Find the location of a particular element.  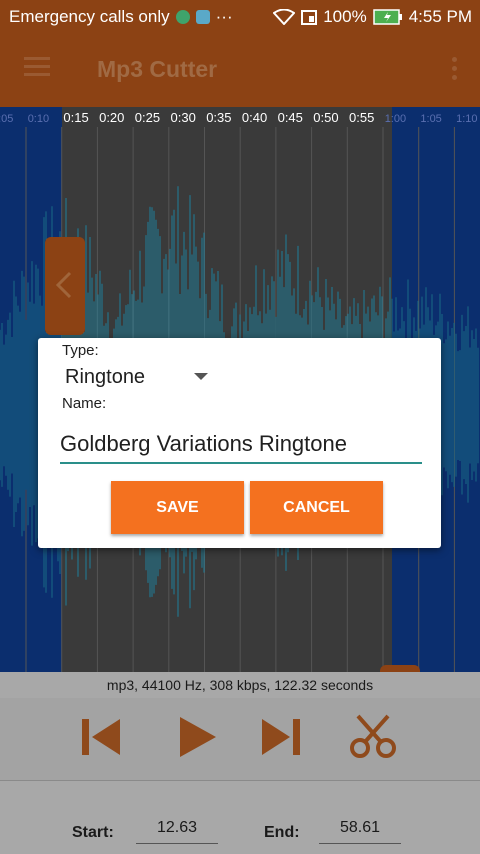

name-input is located at coordinates (241, 445).